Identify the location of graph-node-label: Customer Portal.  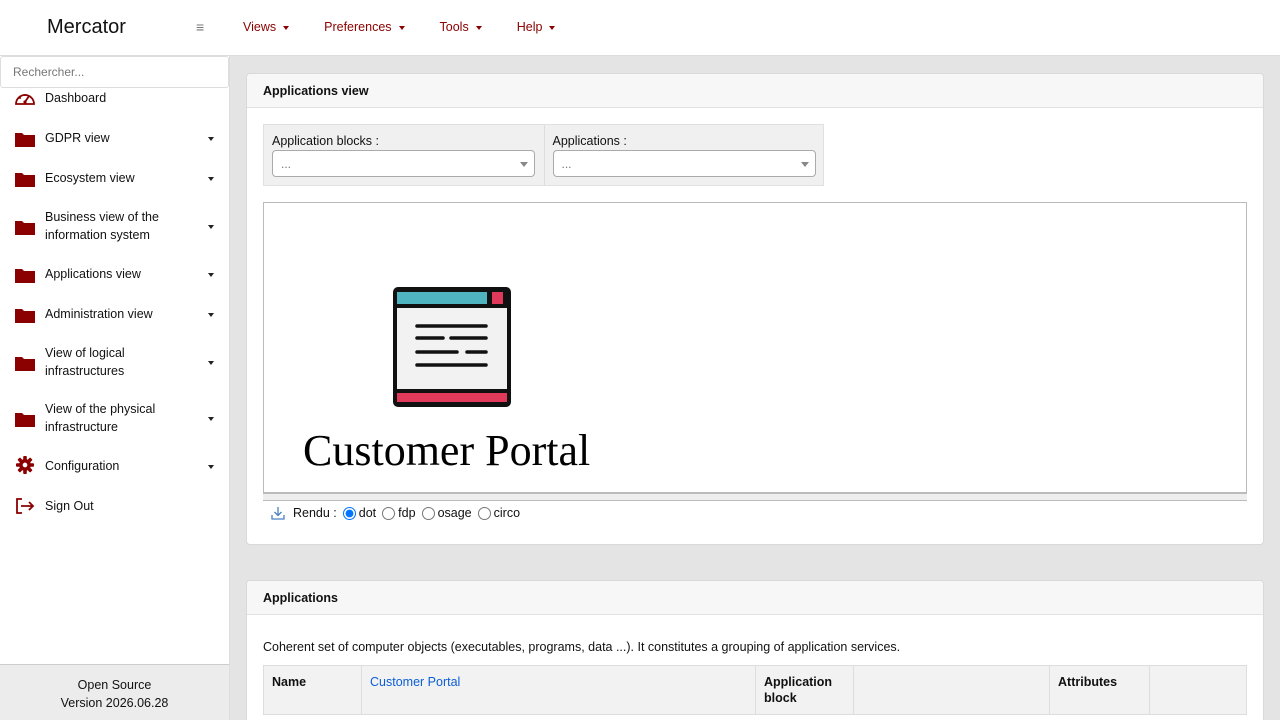
(446, 450).